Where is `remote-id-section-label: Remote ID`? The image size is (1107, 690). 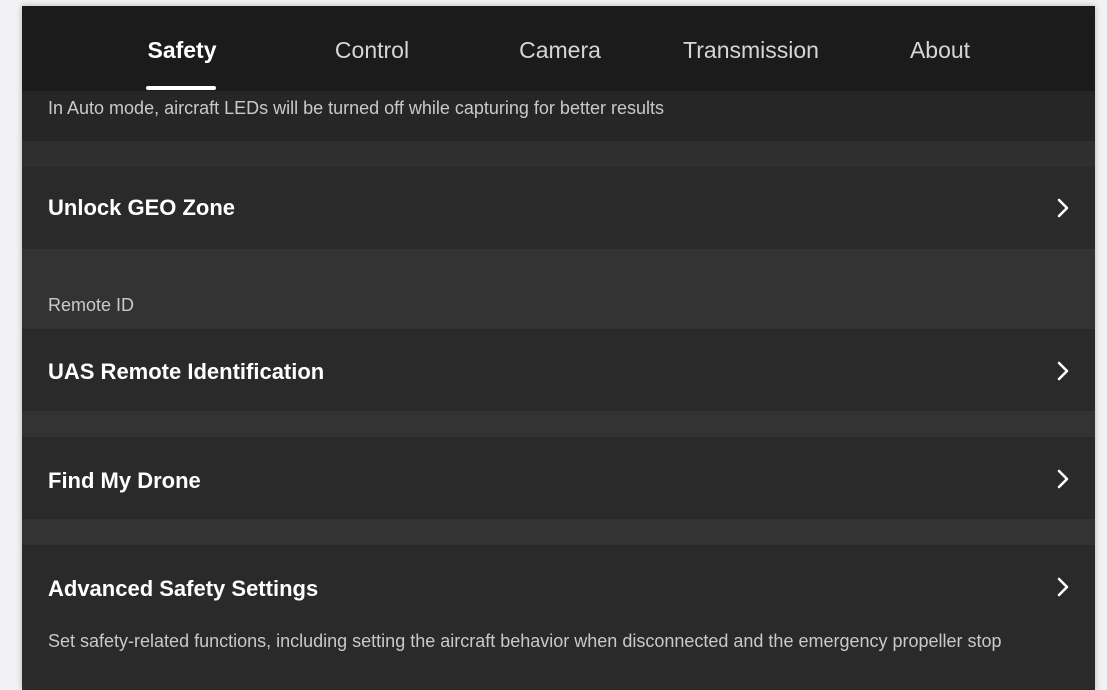 remote-id-section-label: Remote ID is located at coordinates (91, 305).